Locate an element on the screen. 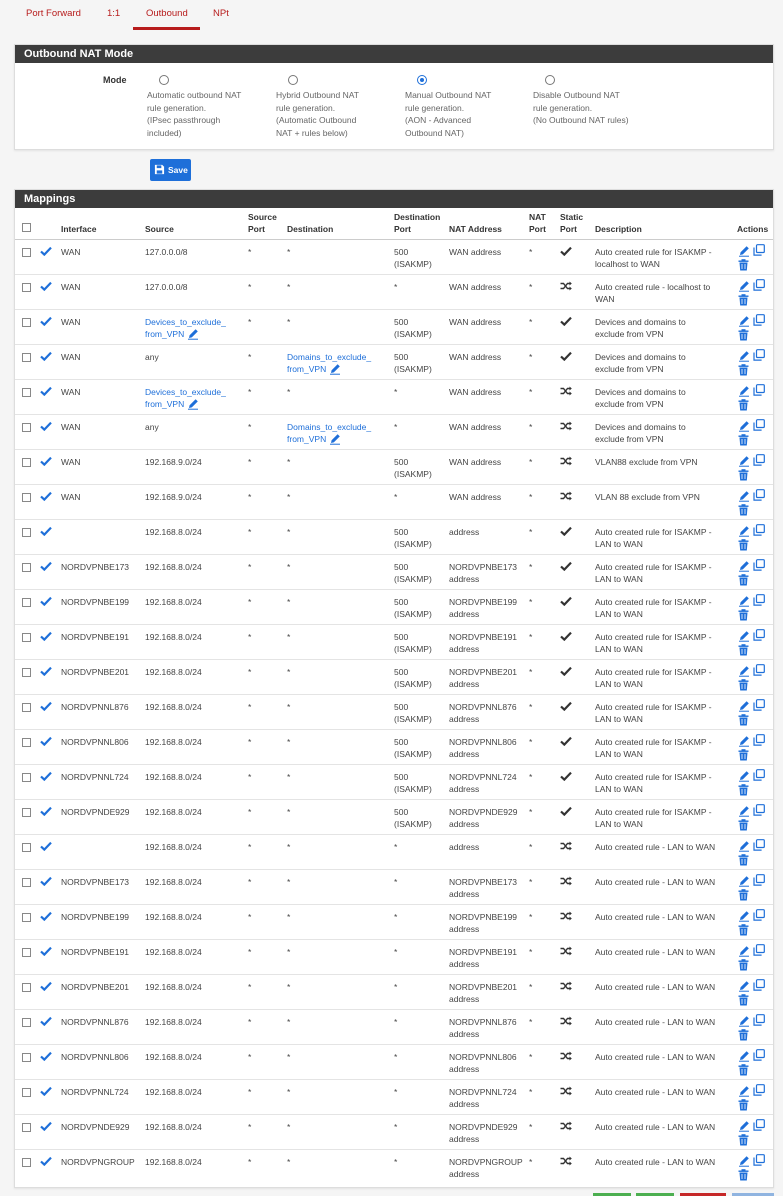 The image size is (783, 1196). header-static-port-line1: Static is located at coordinates (572, 216).